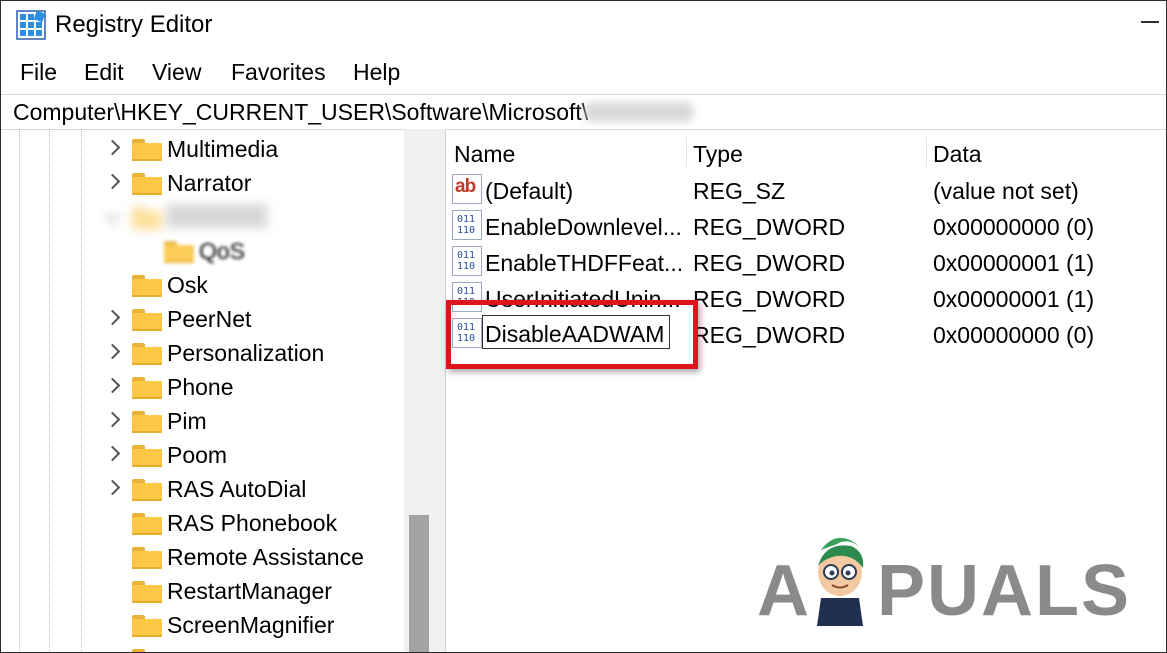 Image resolution: width=1167 pixels, height=653 pixels. What do you see at coordinates (467, 189) in the screenshot?
I see `string-value-icon: ab` at bounding box center [467, 189].